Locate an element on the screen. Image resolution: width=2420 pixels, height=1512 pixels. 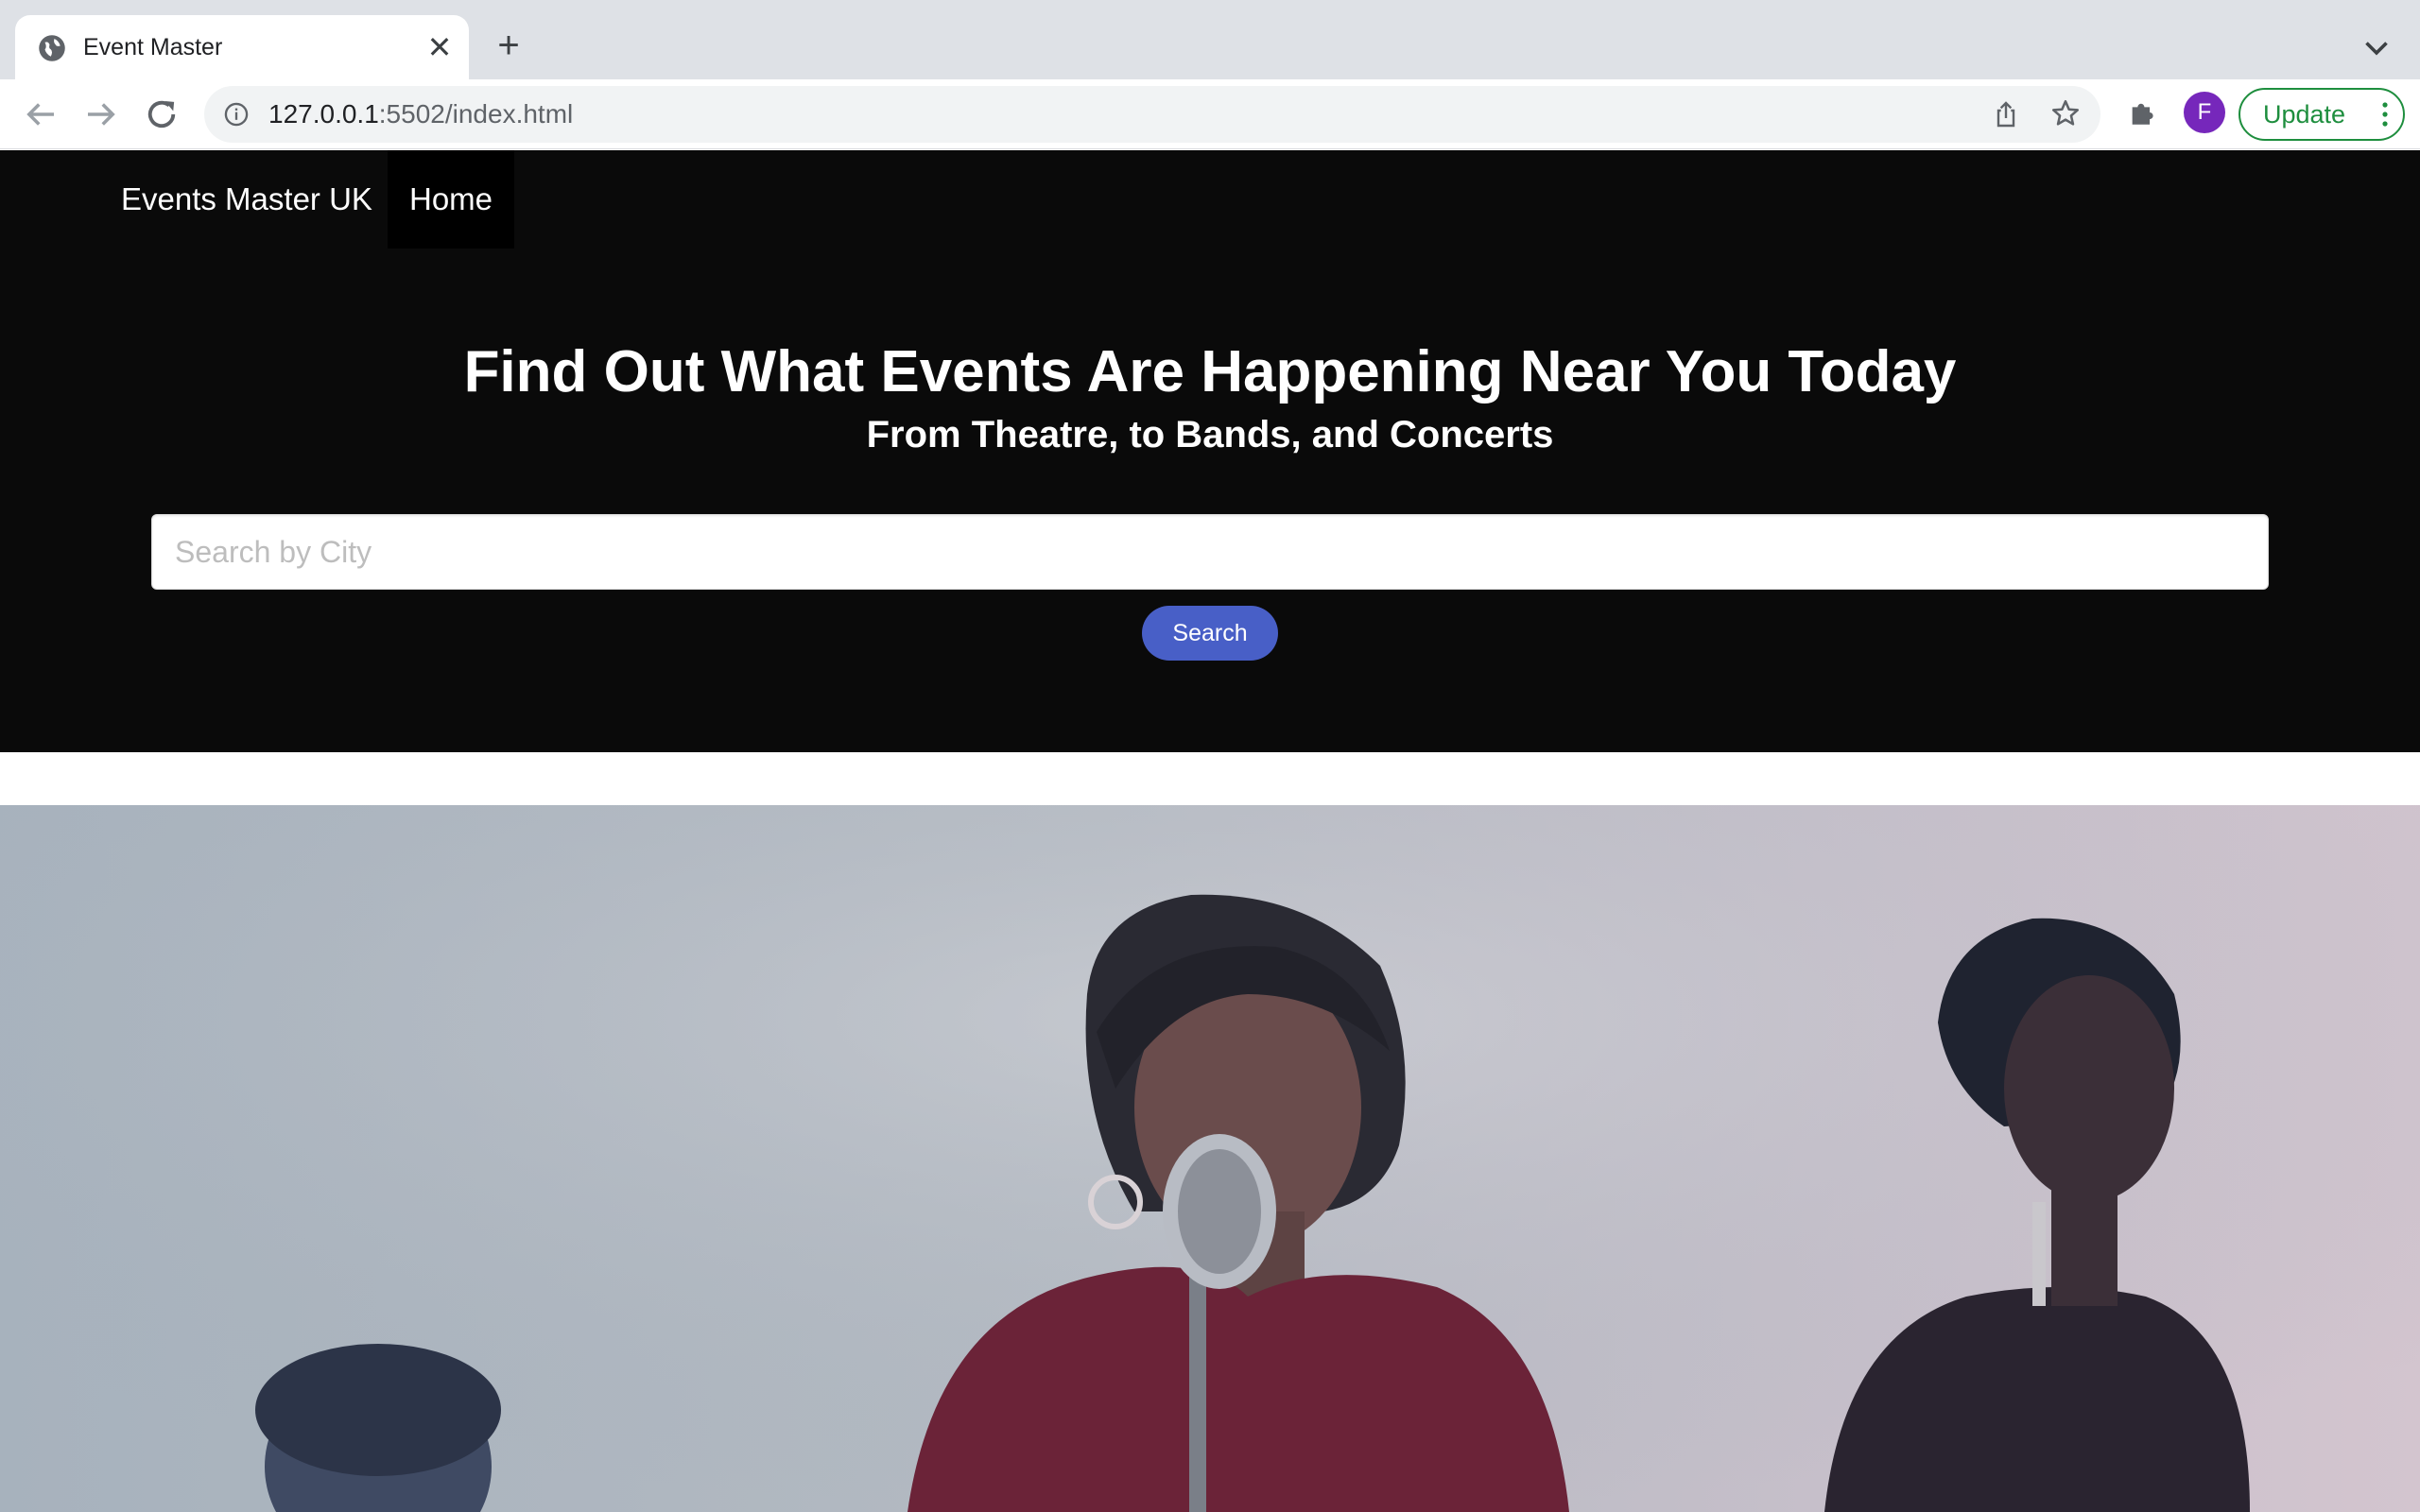
plus-icon: + is located at coordinates (508, 45).